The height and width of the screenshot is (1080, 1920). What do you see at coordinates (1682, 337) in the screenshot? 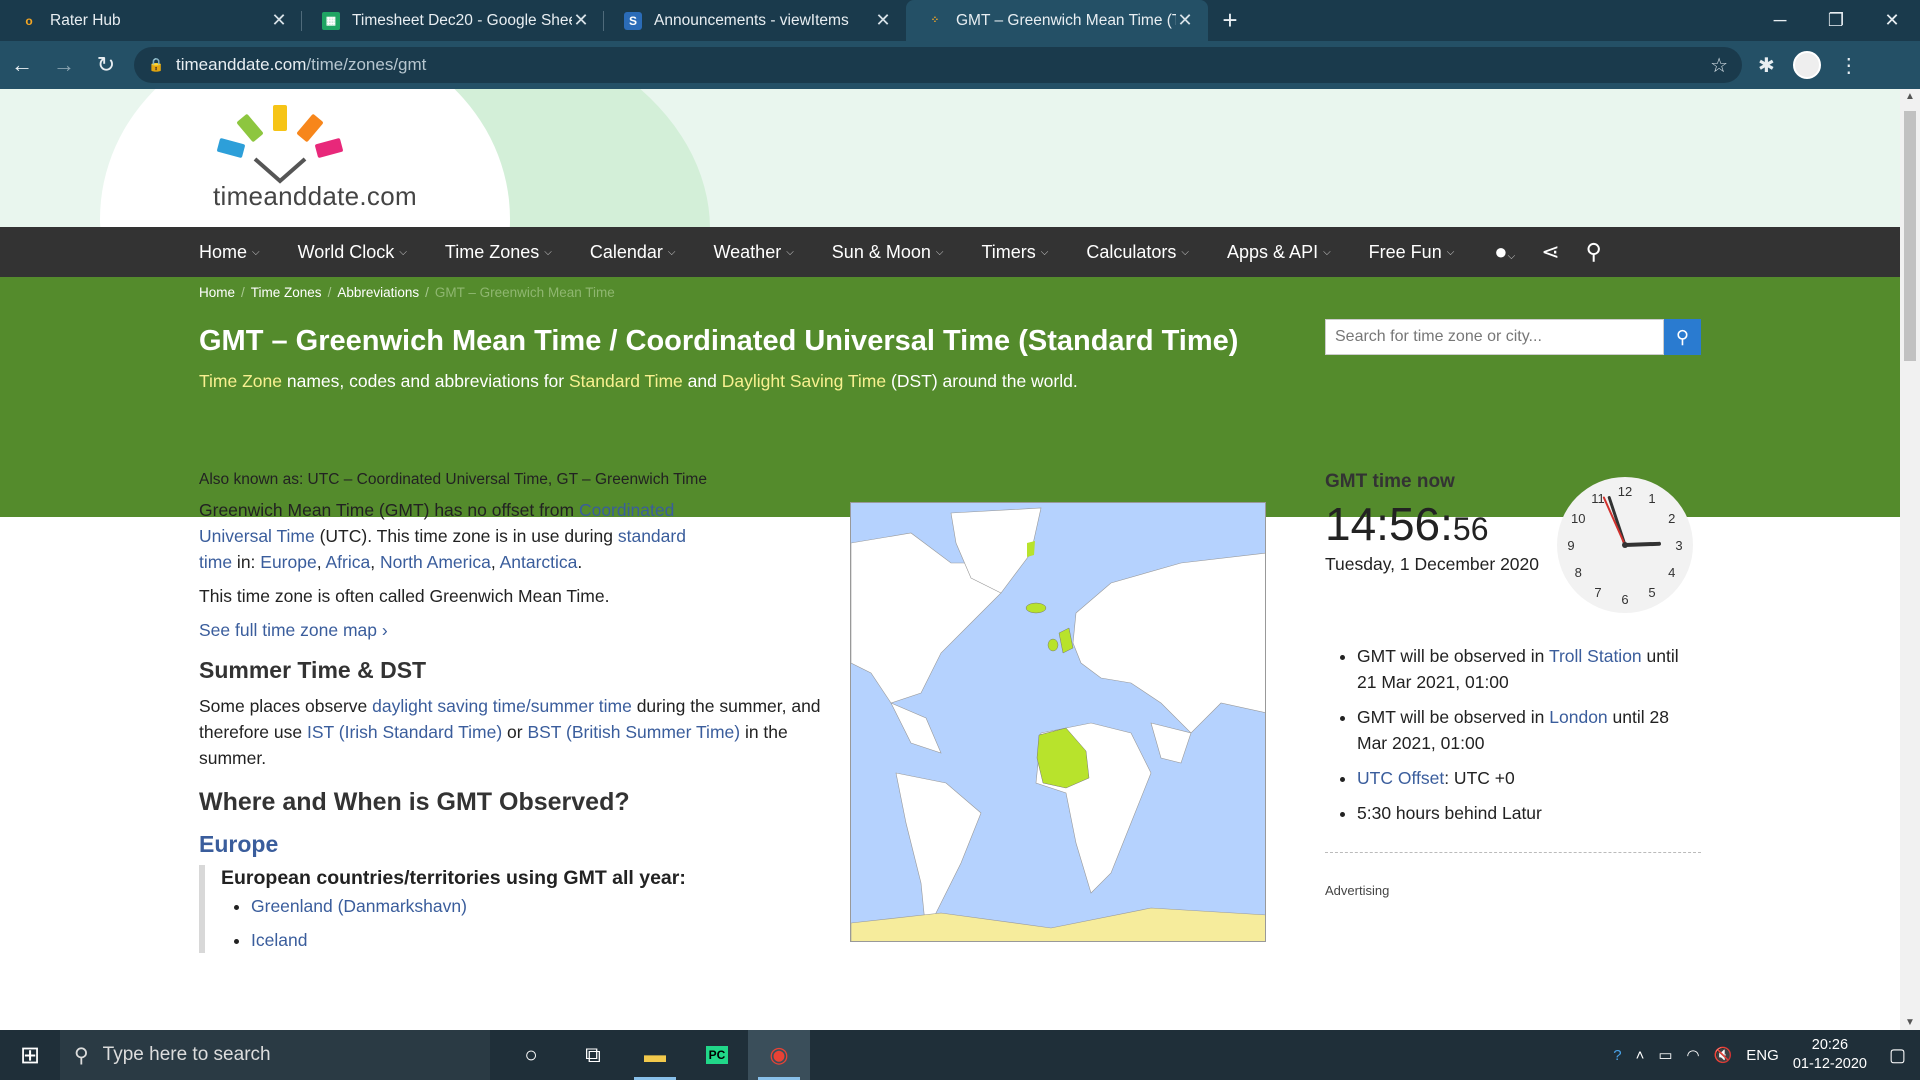
I see `search-button: ⚲` at bounding box center [1682, 337].